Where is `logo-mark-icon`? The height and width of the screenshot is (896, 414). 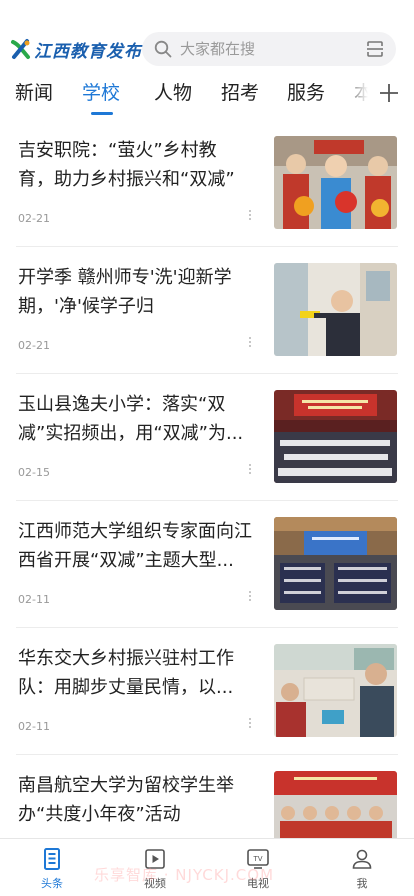 logo-mark-icon is located at coordinates (20, 49).